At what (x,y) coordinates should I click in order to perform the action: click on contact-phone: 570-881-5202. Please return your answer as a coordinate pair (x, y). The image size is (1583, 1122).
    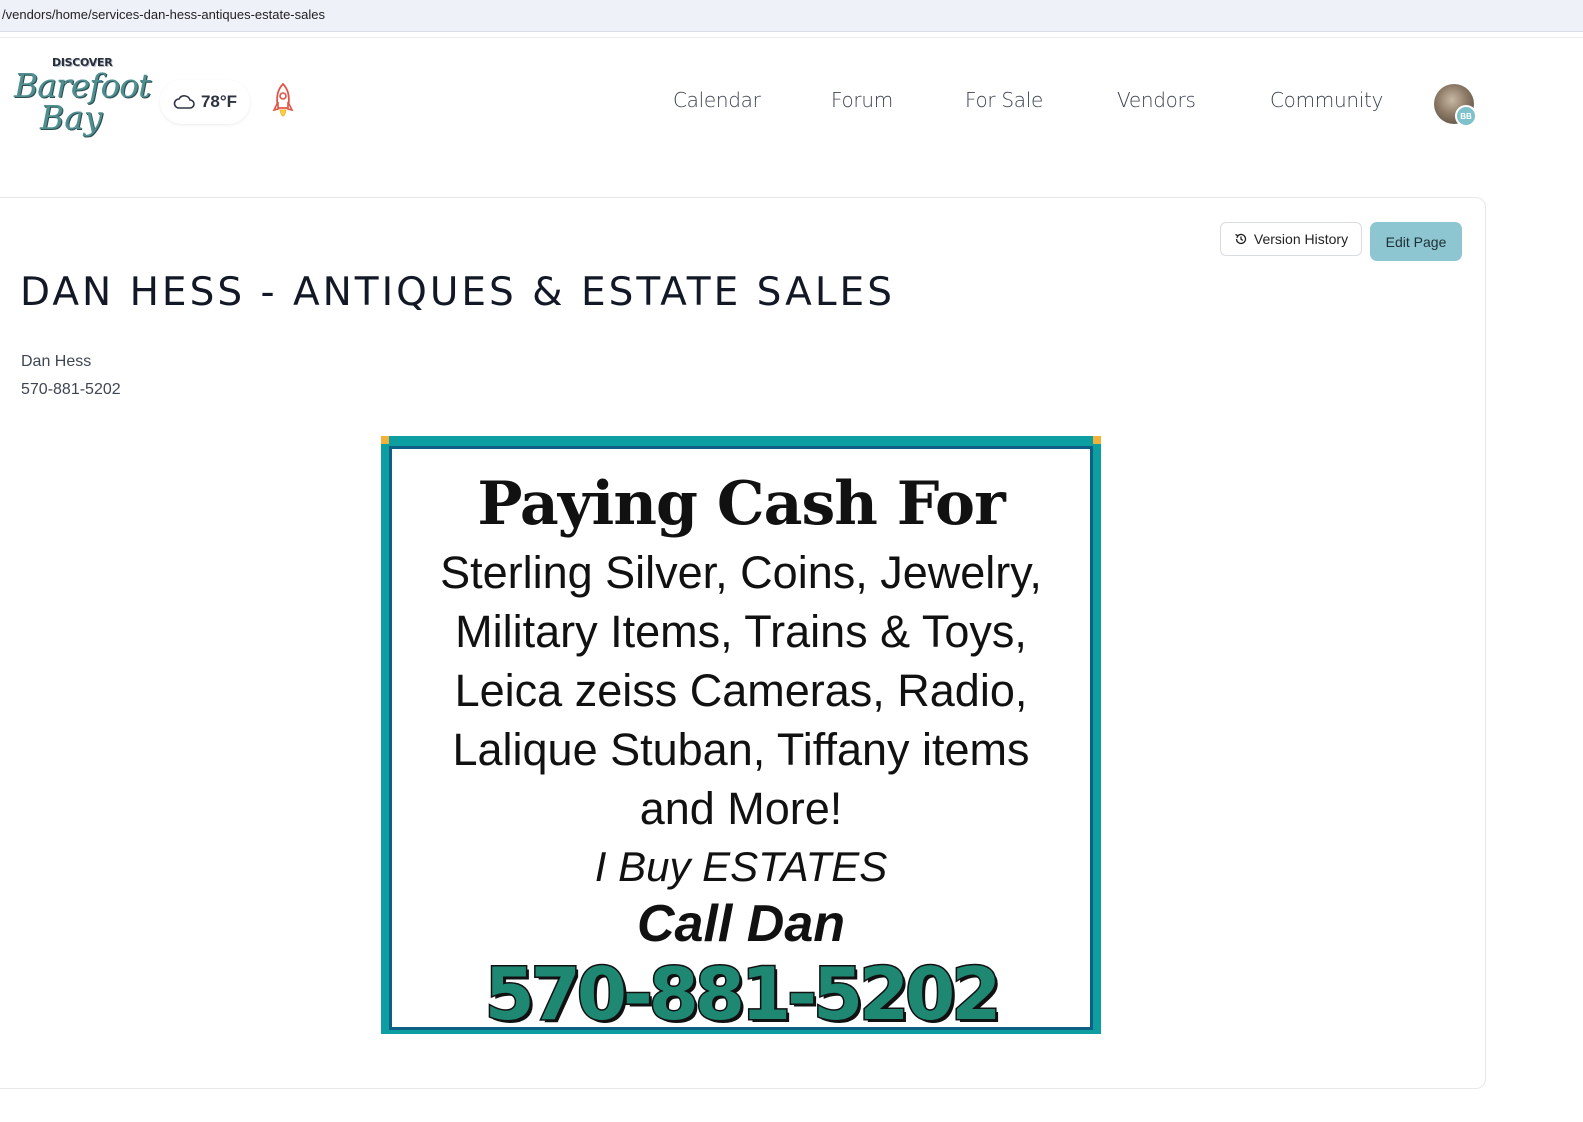
    Looking at the image, I should click on (71, 389).